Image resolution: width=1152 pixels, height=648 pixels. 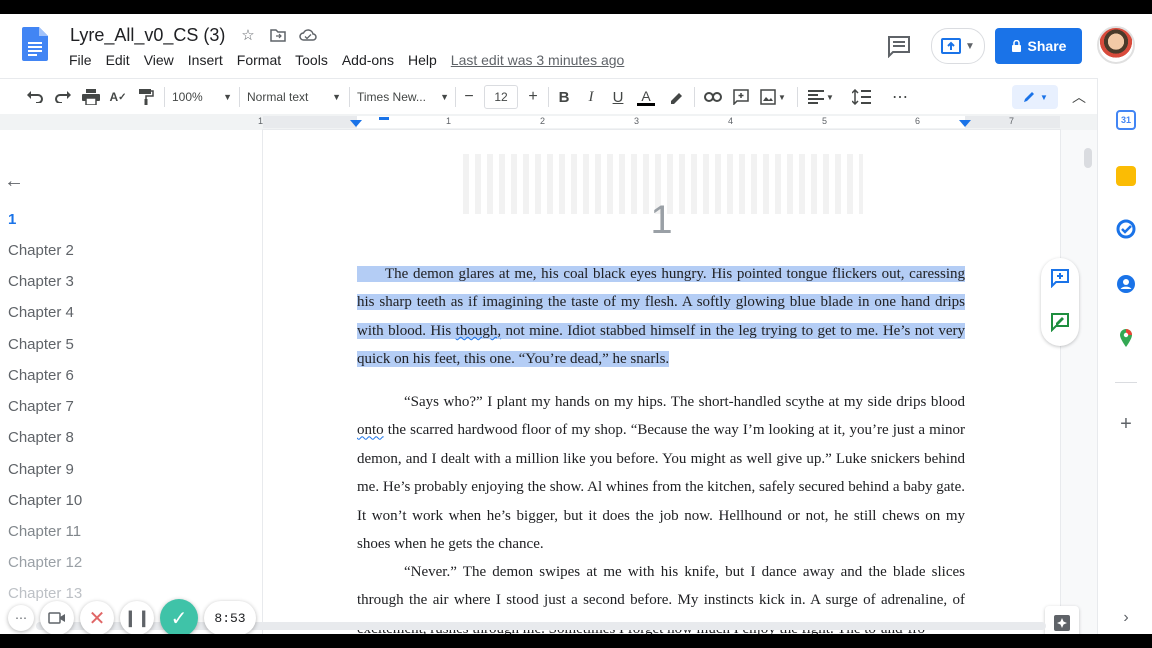 I want to click on spelling-suggestion: onto, so click(x=370, y=430).